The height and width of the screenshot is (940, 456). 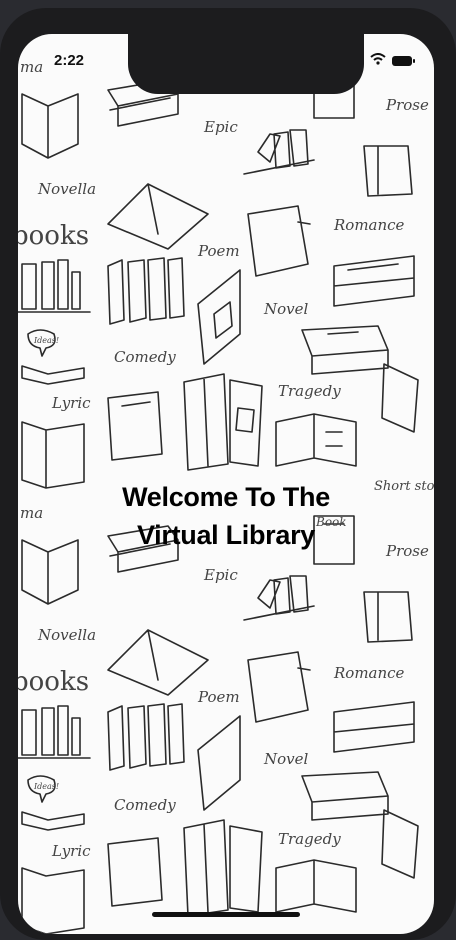 I want to click on status-icons, so click(x=392, y=61).